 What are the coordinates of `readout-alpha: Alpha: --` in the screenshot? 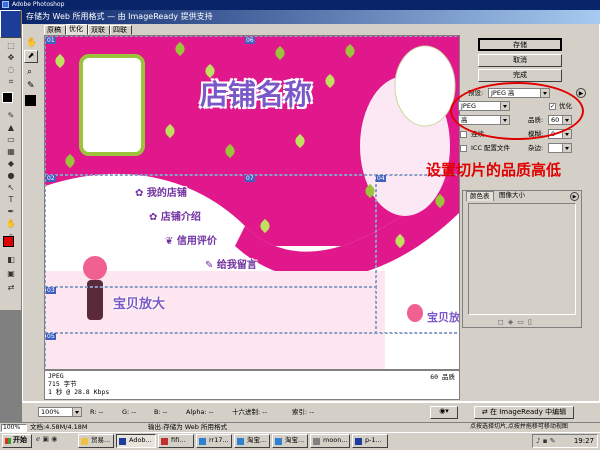 It's located at (200, 412).